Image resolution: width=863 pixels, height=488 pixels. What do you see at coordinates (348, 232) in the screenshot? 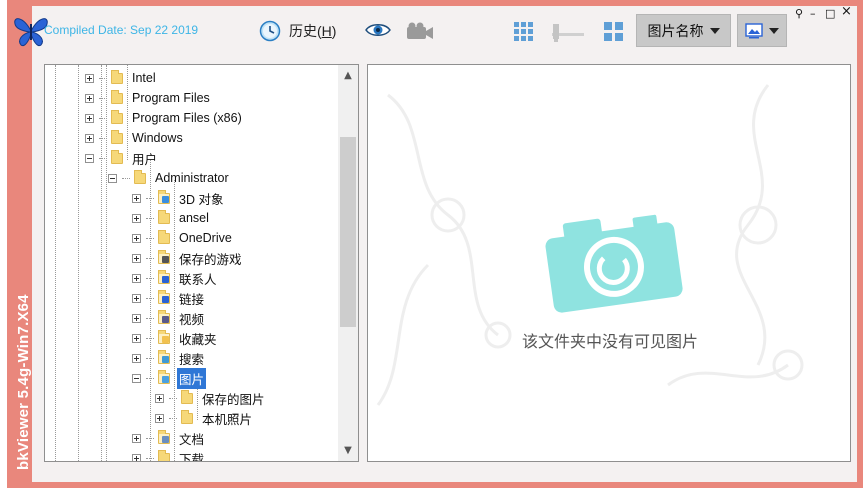
I see `scroll-thumb` at bounding box center [348, 232].